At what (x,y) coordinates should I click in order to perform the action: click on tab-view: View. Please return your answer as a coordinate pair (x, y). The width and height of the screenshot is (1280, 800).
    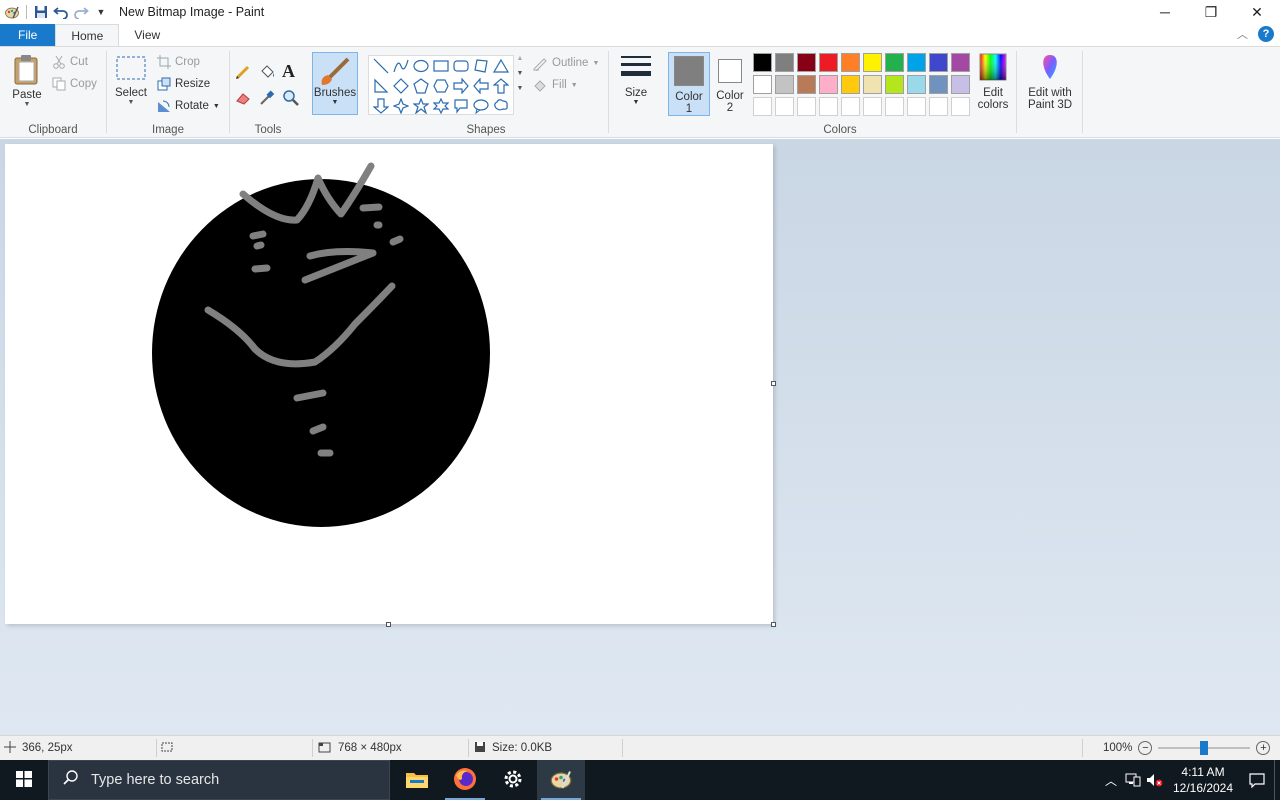
    Looking at the image, I should click on (147, 35).